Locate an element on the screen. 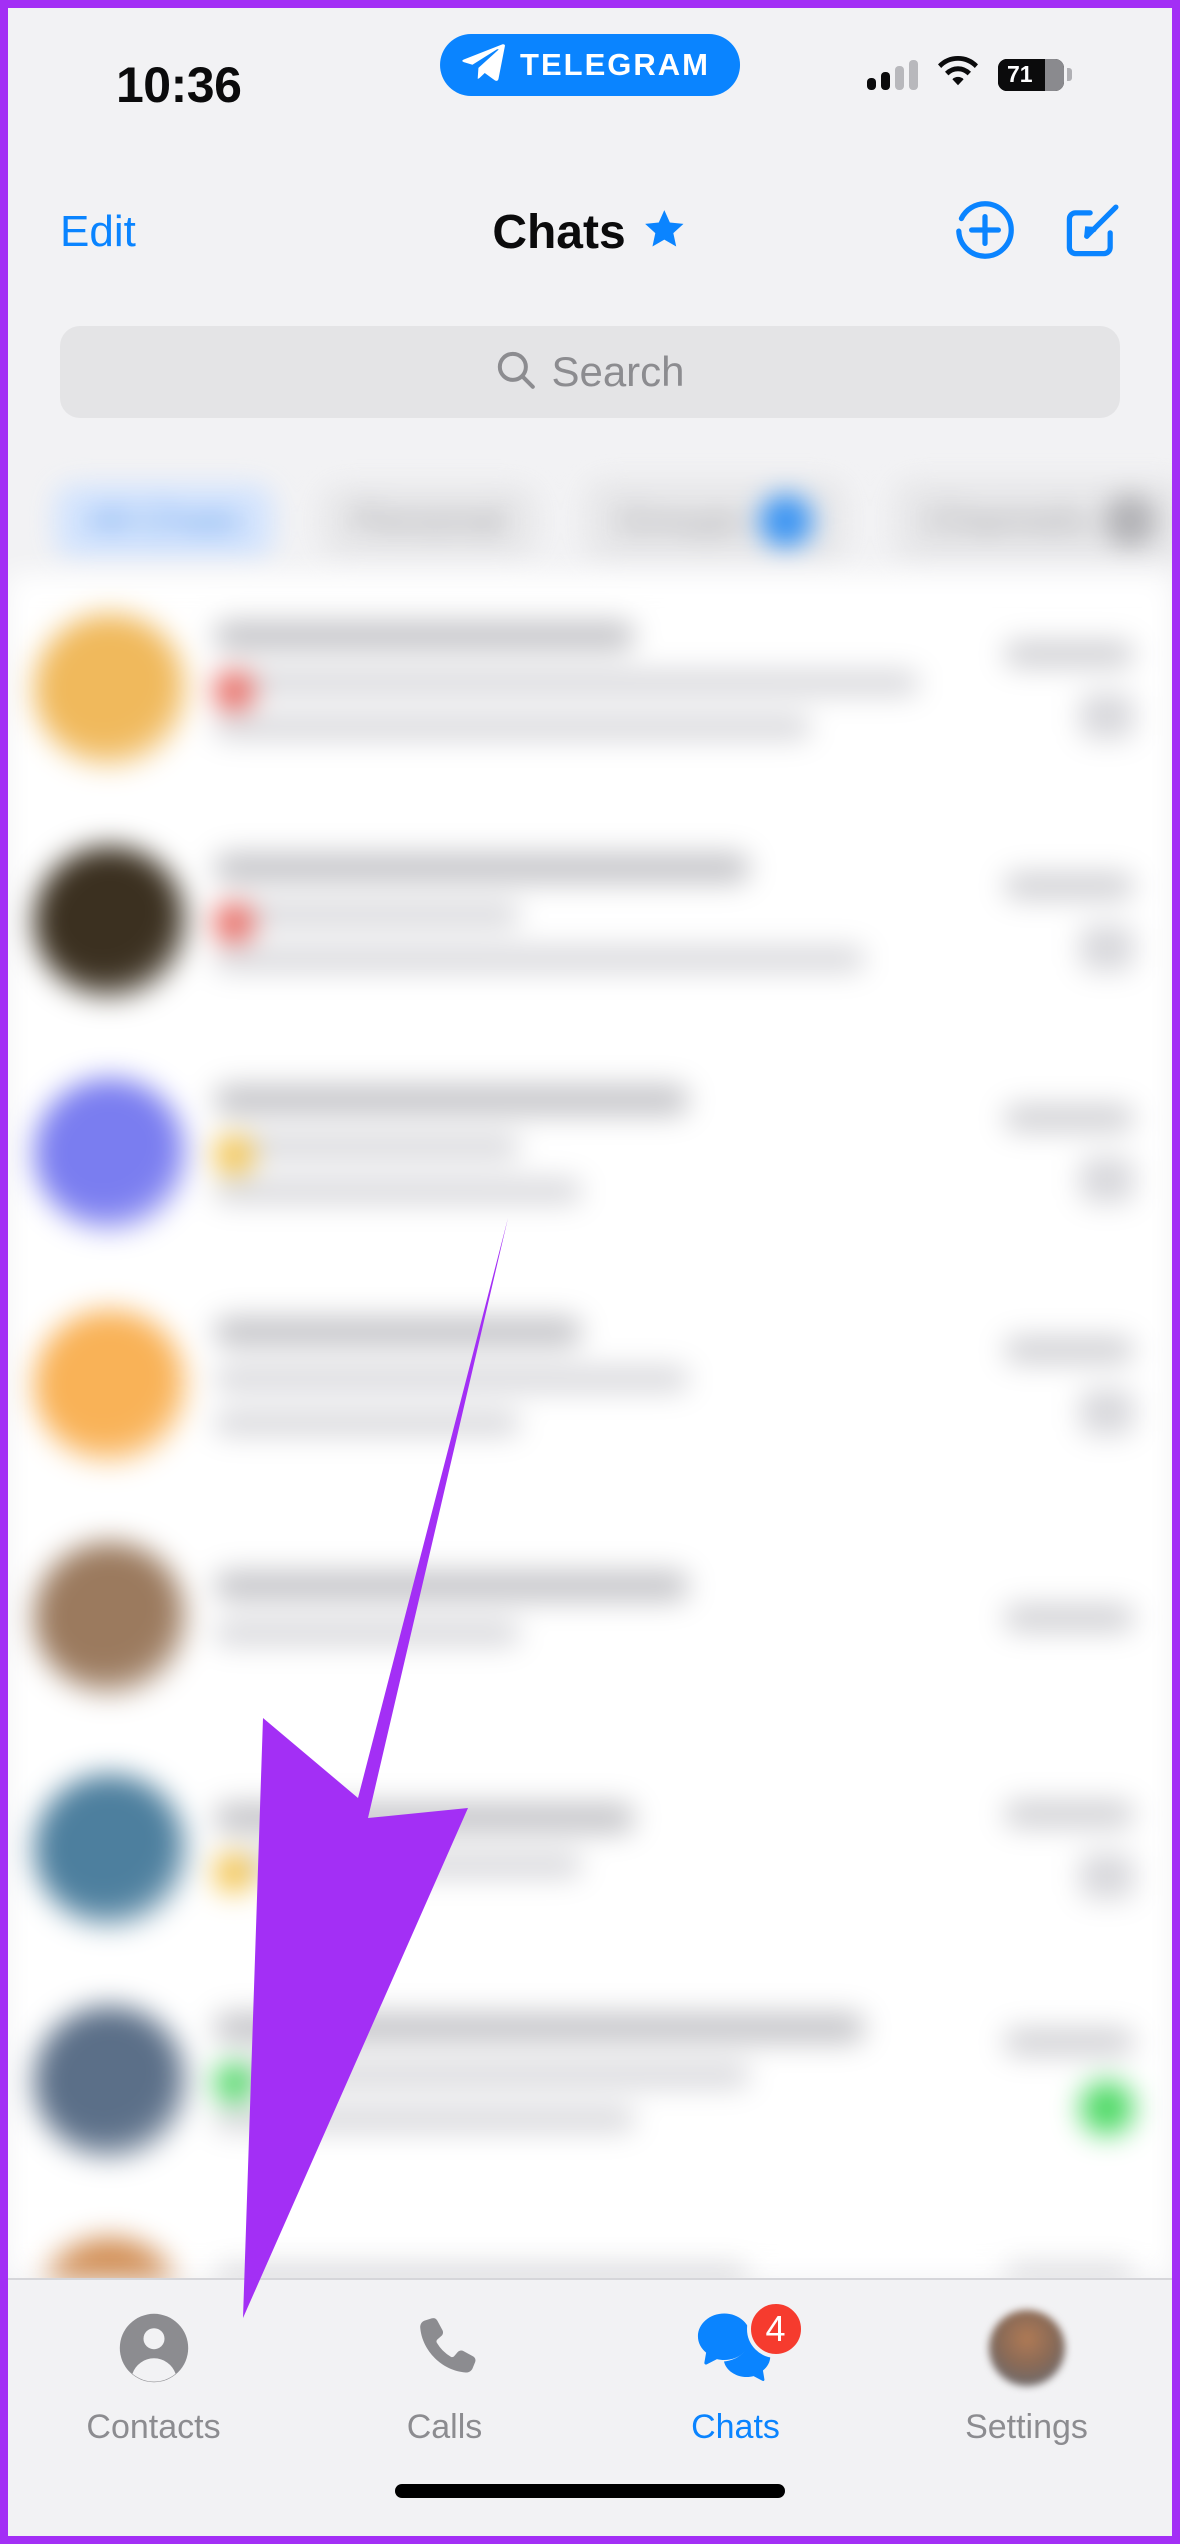 The image size is (1180, 2544). status-bar: 10:36 TELEGRAM 71 is located at coordinates (590, 78).